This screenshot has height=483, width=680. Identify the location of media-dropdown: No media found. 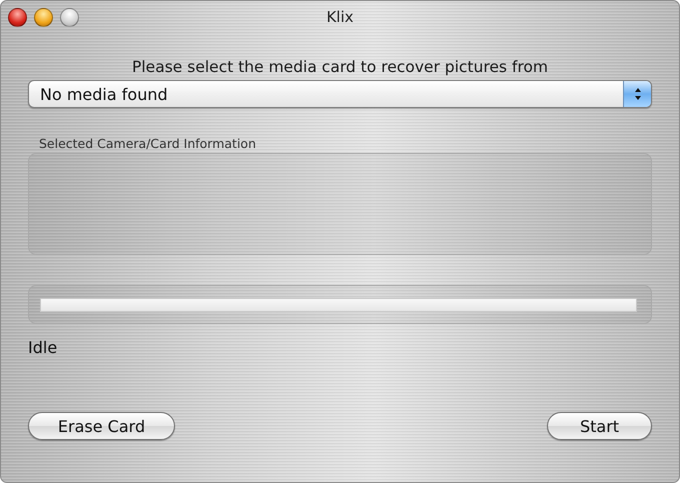
(340, 94).